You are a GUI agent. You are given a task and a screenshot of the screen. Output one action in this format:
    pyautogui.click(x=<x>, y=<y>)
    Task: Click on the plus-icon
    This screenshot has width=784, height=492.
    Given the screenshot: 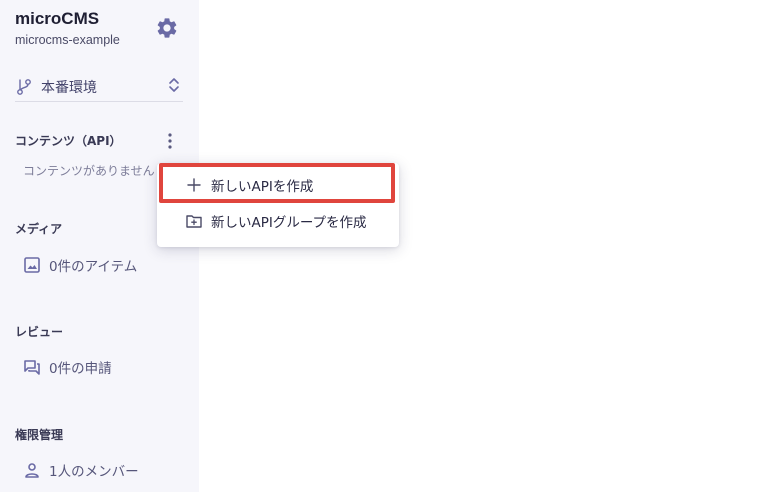 What is the action you would take?
    pyautogui.click(x=194, y=185)
    